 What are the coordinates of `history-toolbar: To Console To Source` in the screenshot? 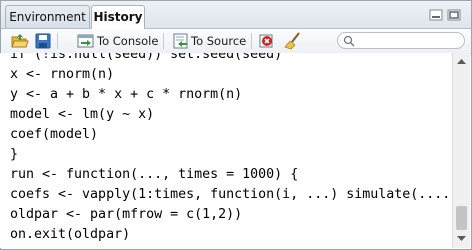 It's located at (236, 41).